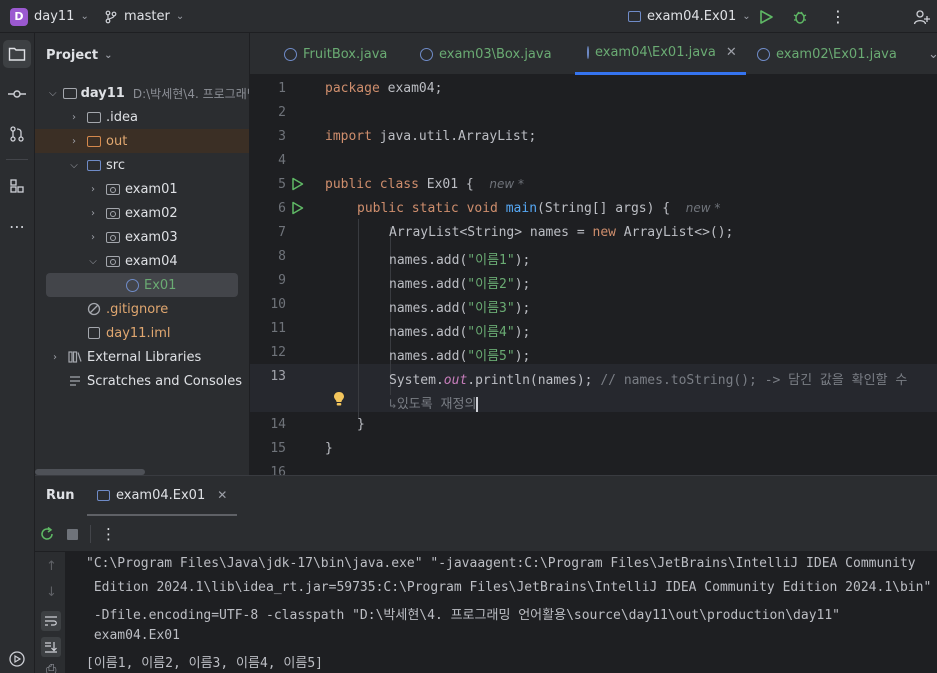  I want to click on line-number: 5, so click(282, 184).